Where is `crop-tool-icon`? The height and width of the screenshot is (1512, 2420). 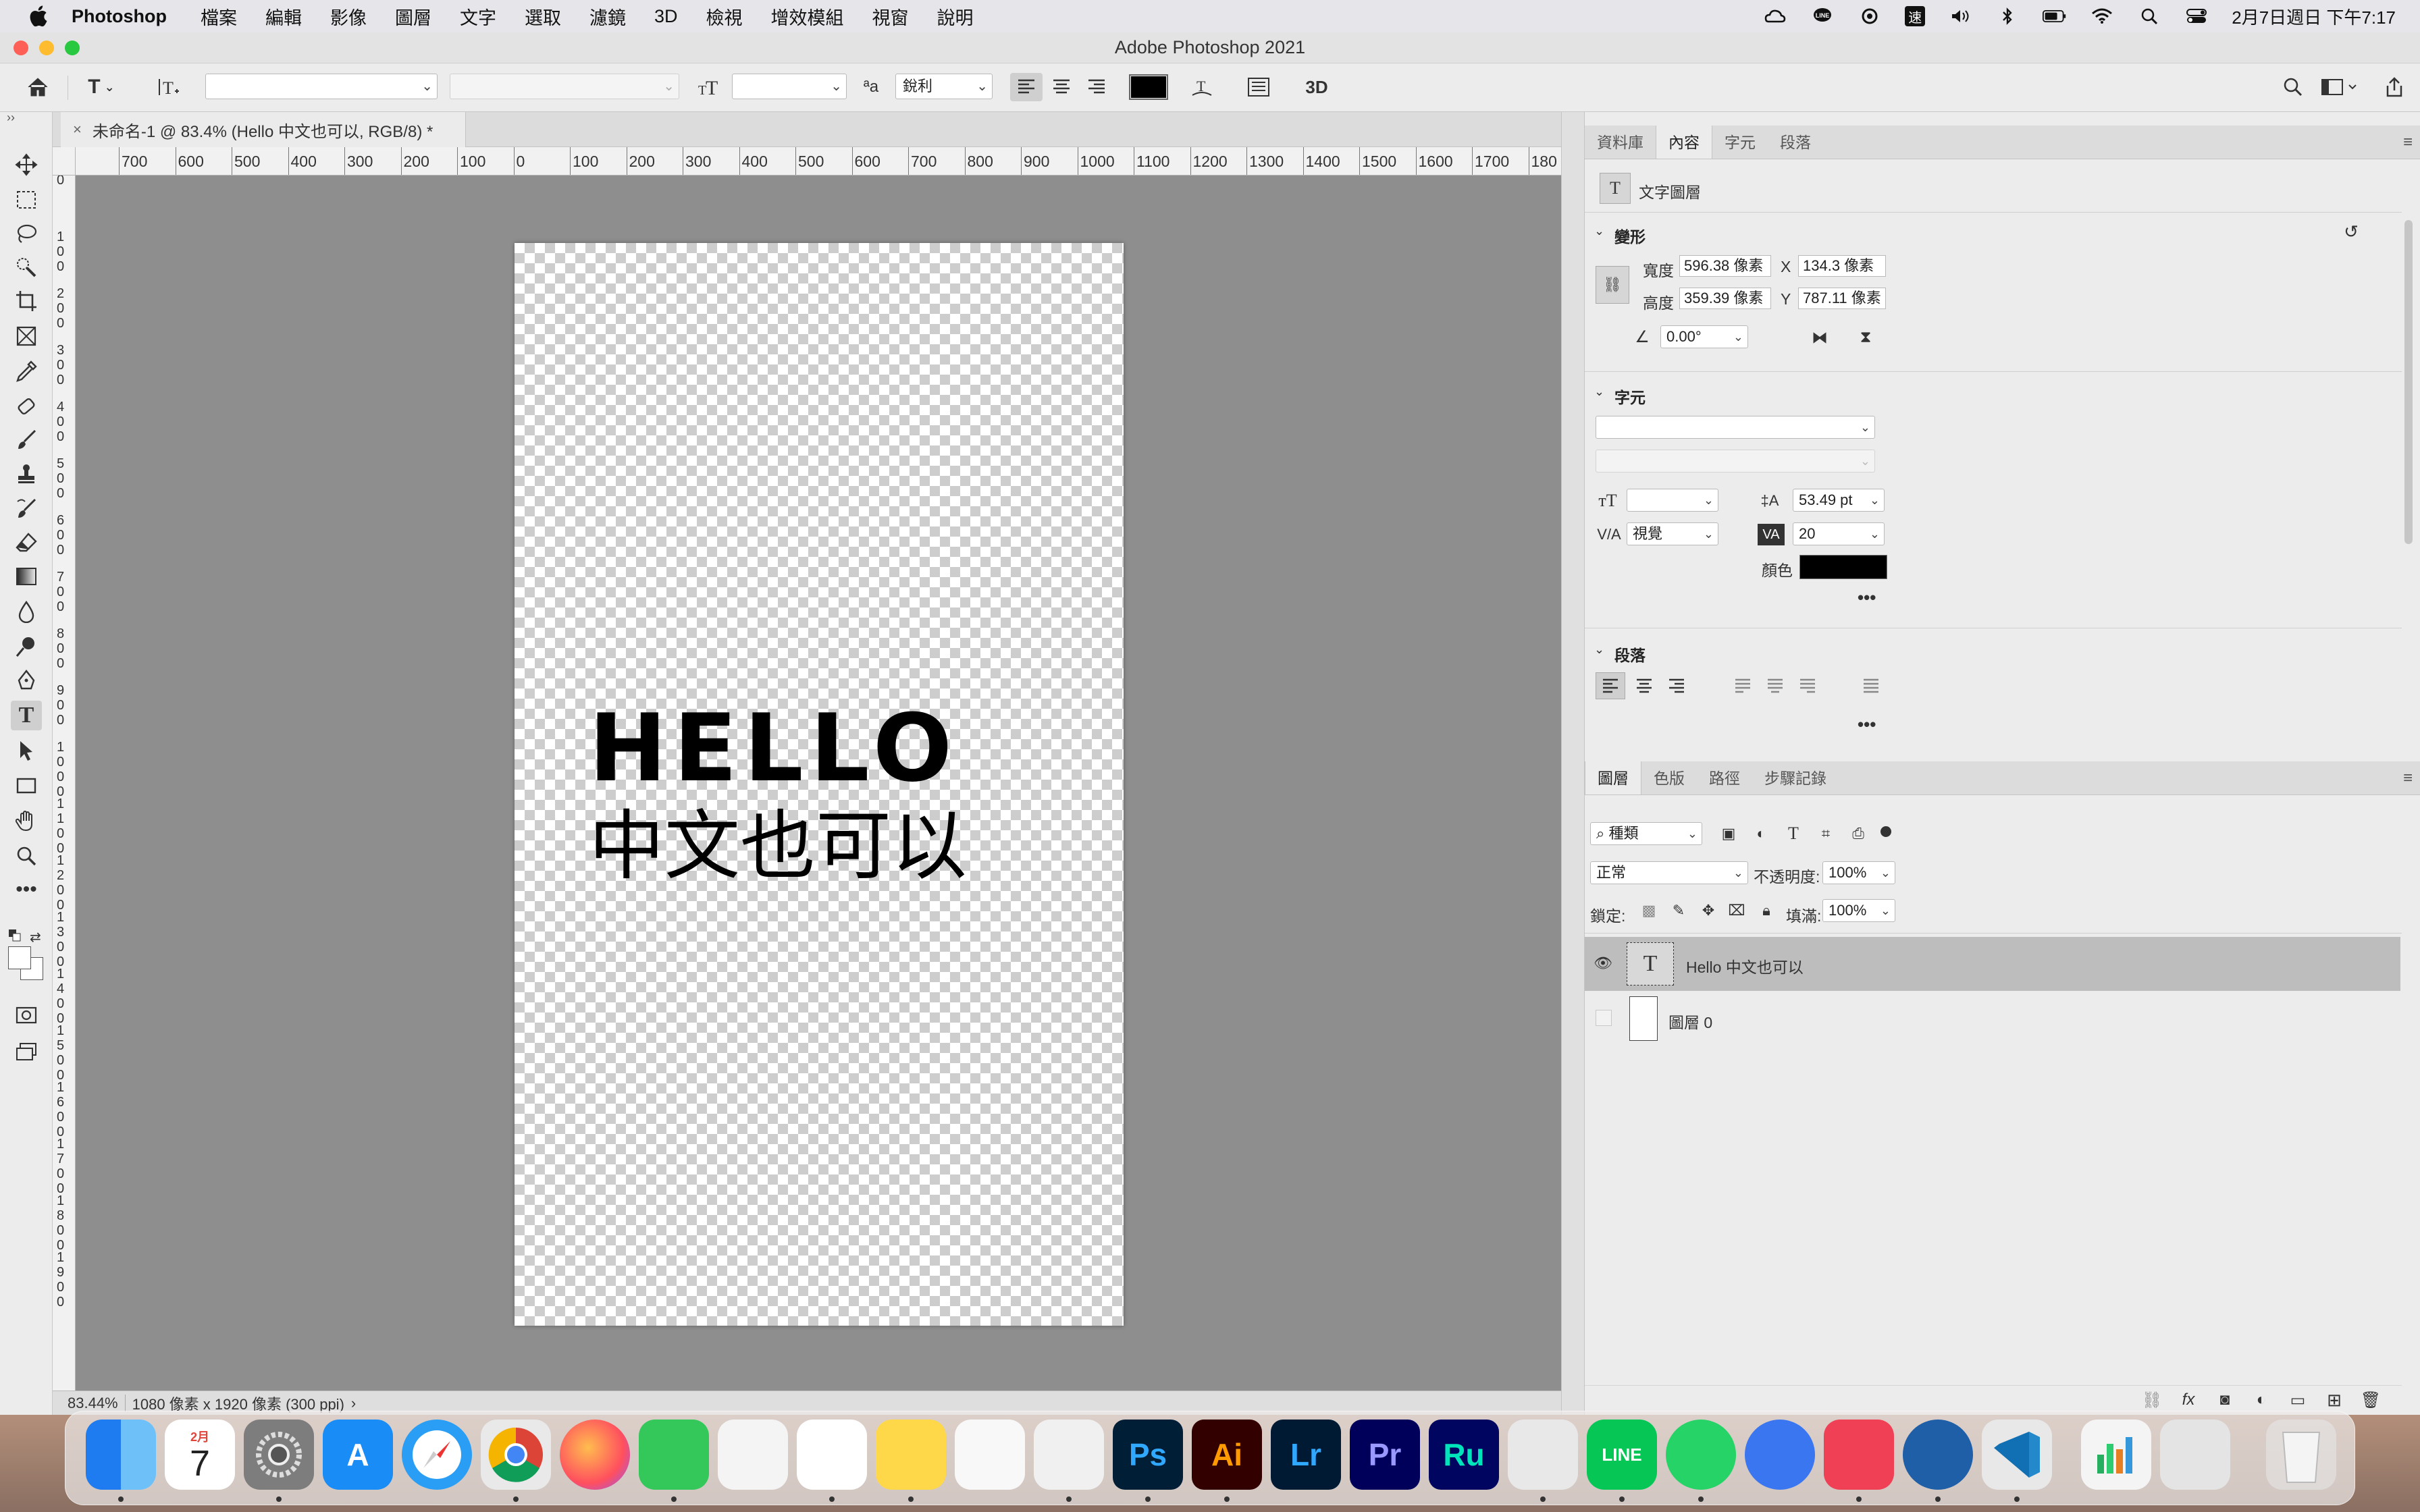 crop-tool-icon is located at coordinates (26, 301).